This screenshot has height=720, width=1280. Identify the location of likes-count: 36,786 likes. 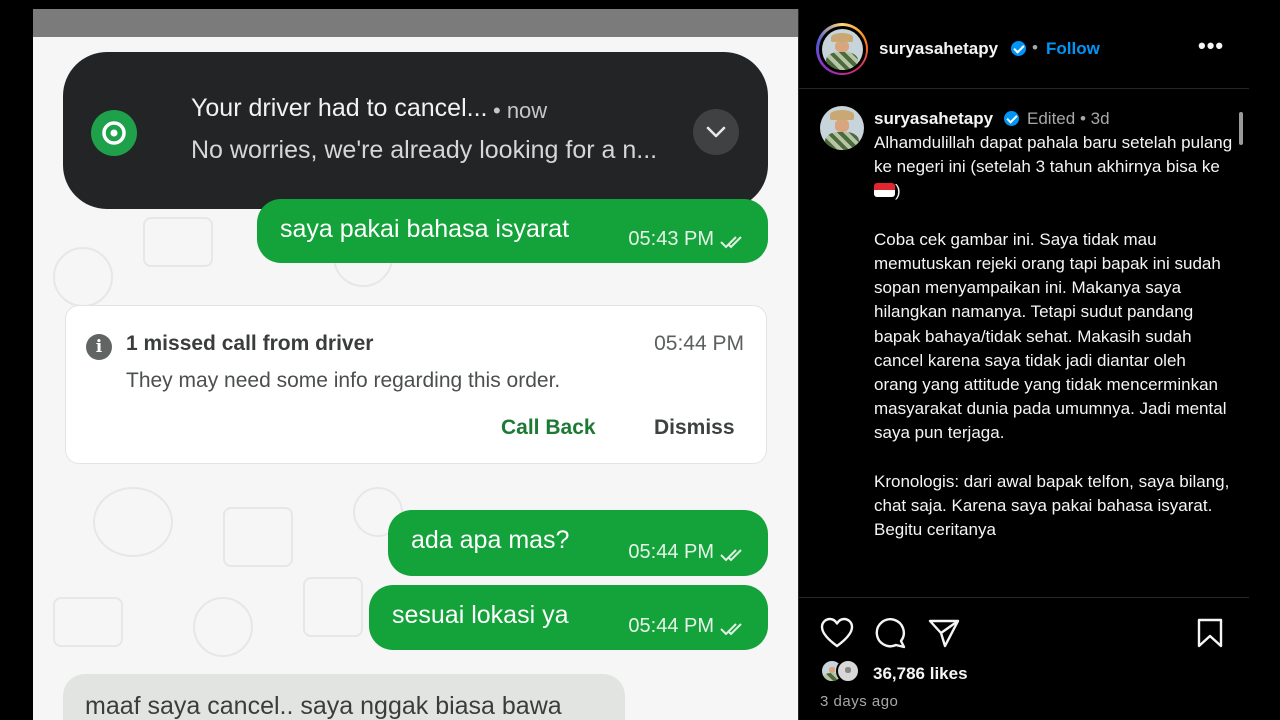
(920, 674).